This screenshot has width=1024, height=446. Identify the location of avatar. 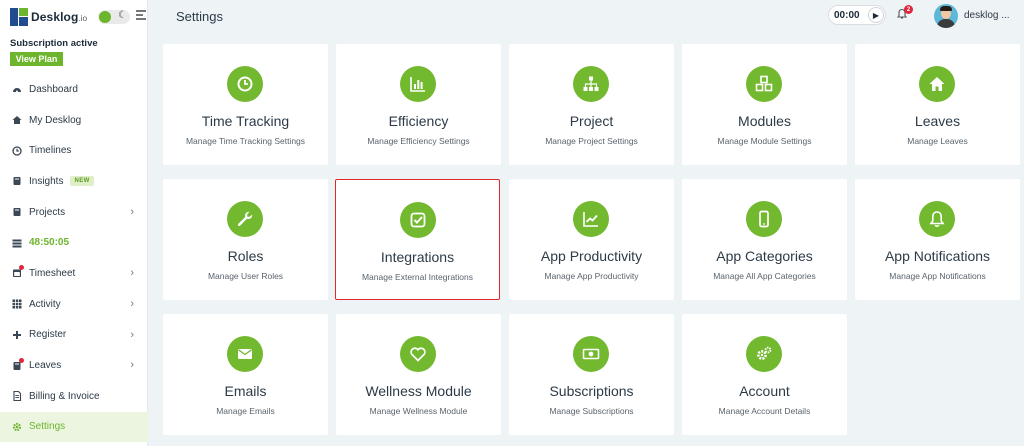
(946, 16).